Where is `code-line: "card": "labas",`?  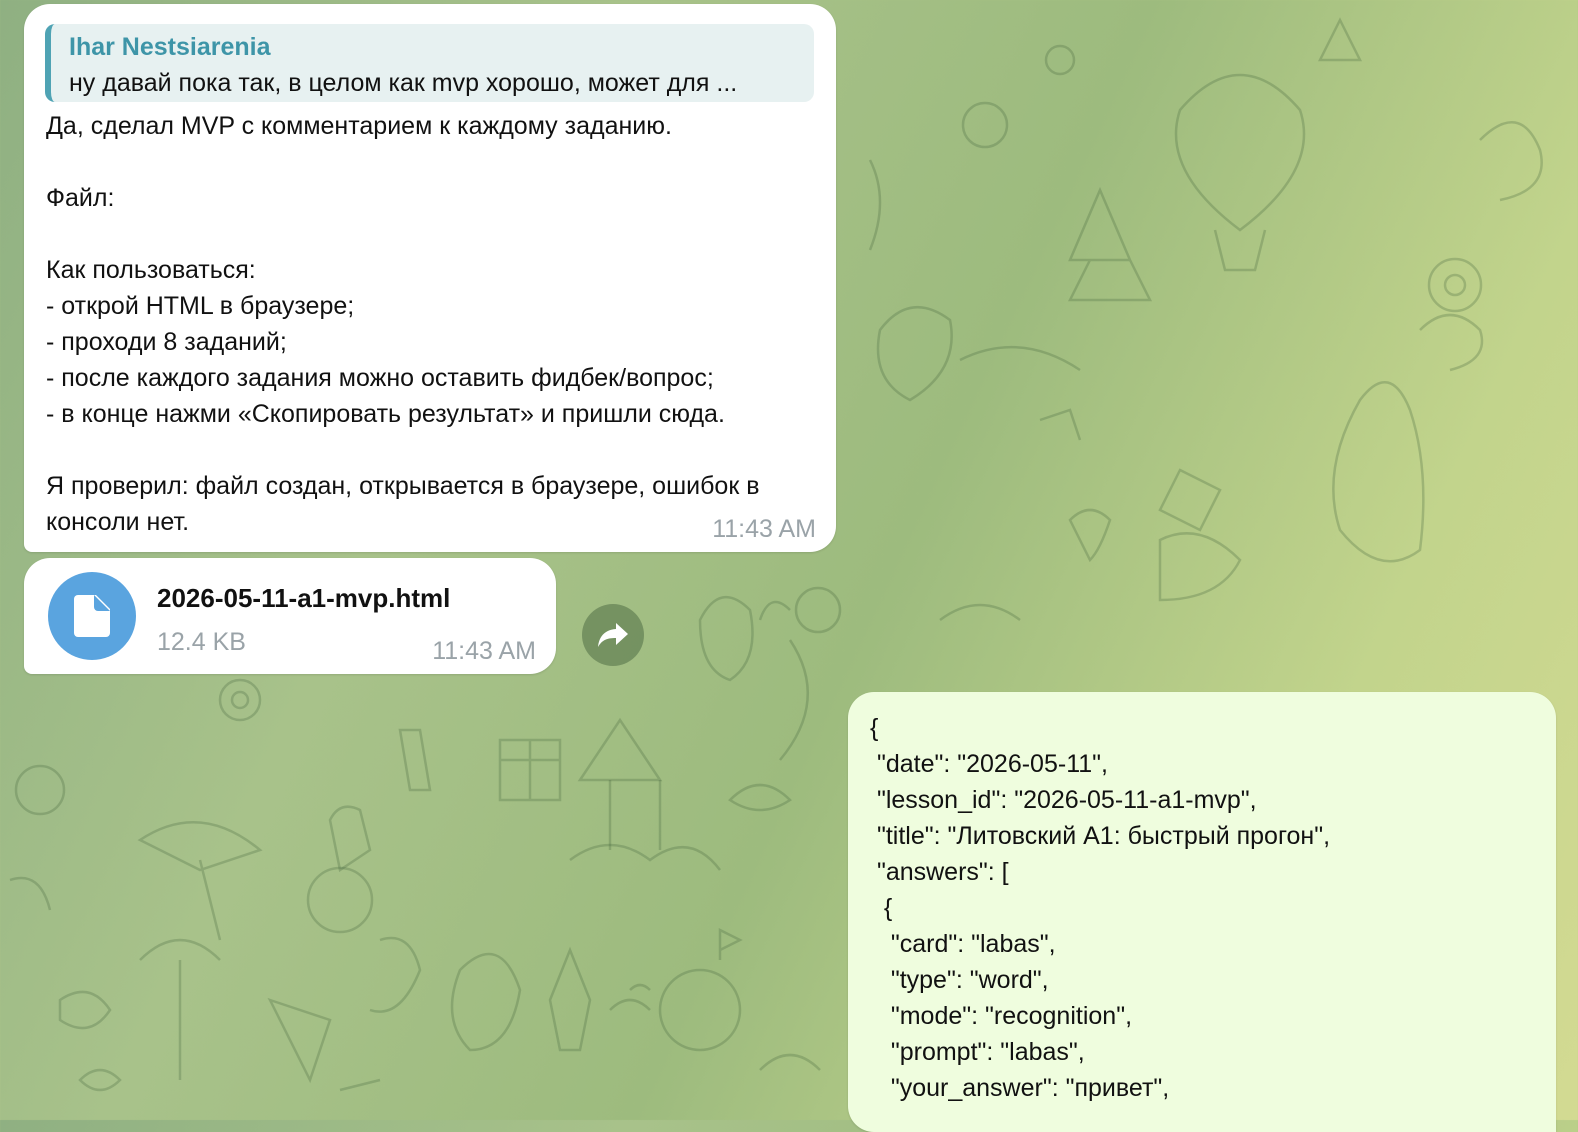 code-line: "card": "labas", is located at coordinates (963, 944).